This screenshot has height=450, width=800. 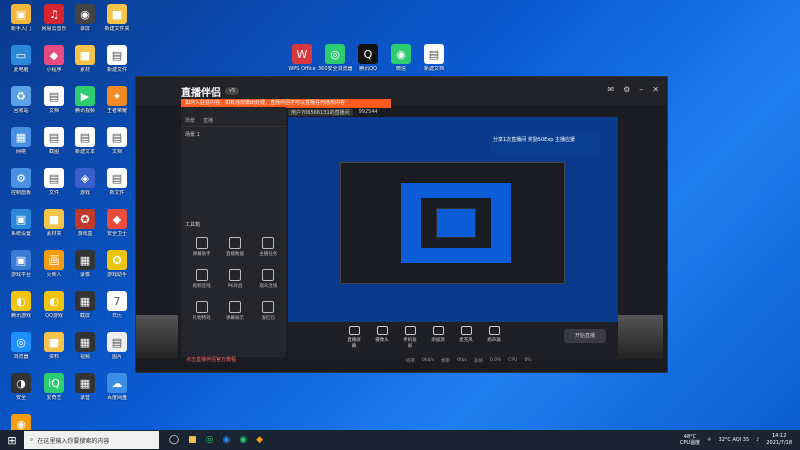 I want to click on desktop-icon: 画火柴人, so click(x=54, y=264).